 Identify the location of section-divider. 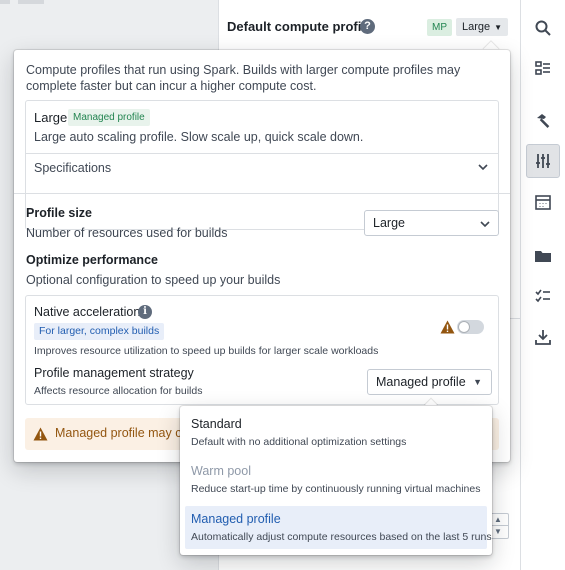
(262, 193).